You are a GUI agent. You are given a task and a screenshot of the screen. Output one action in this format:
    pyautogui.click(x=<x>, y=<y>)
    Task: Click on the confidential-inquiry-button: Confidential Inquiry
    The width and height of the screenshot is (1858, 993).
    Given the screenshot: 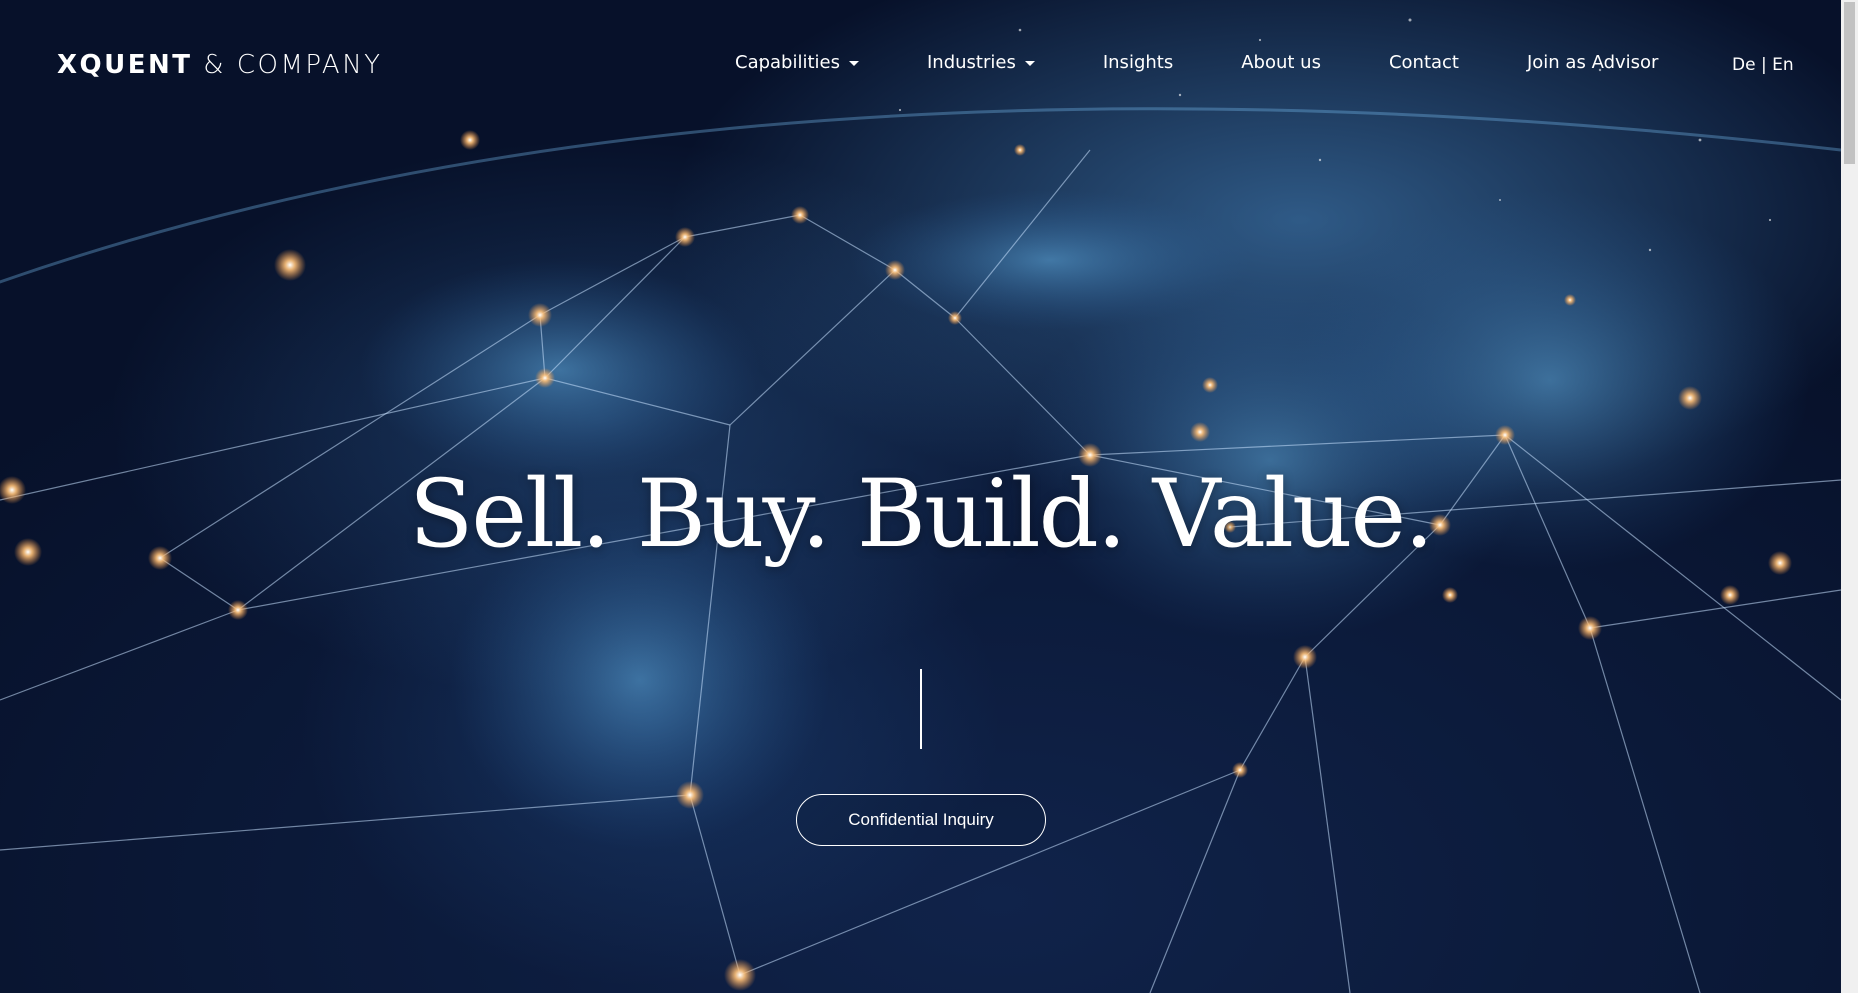 What is the action you would take?
    pyautogui.click(x=921, y=820)
    